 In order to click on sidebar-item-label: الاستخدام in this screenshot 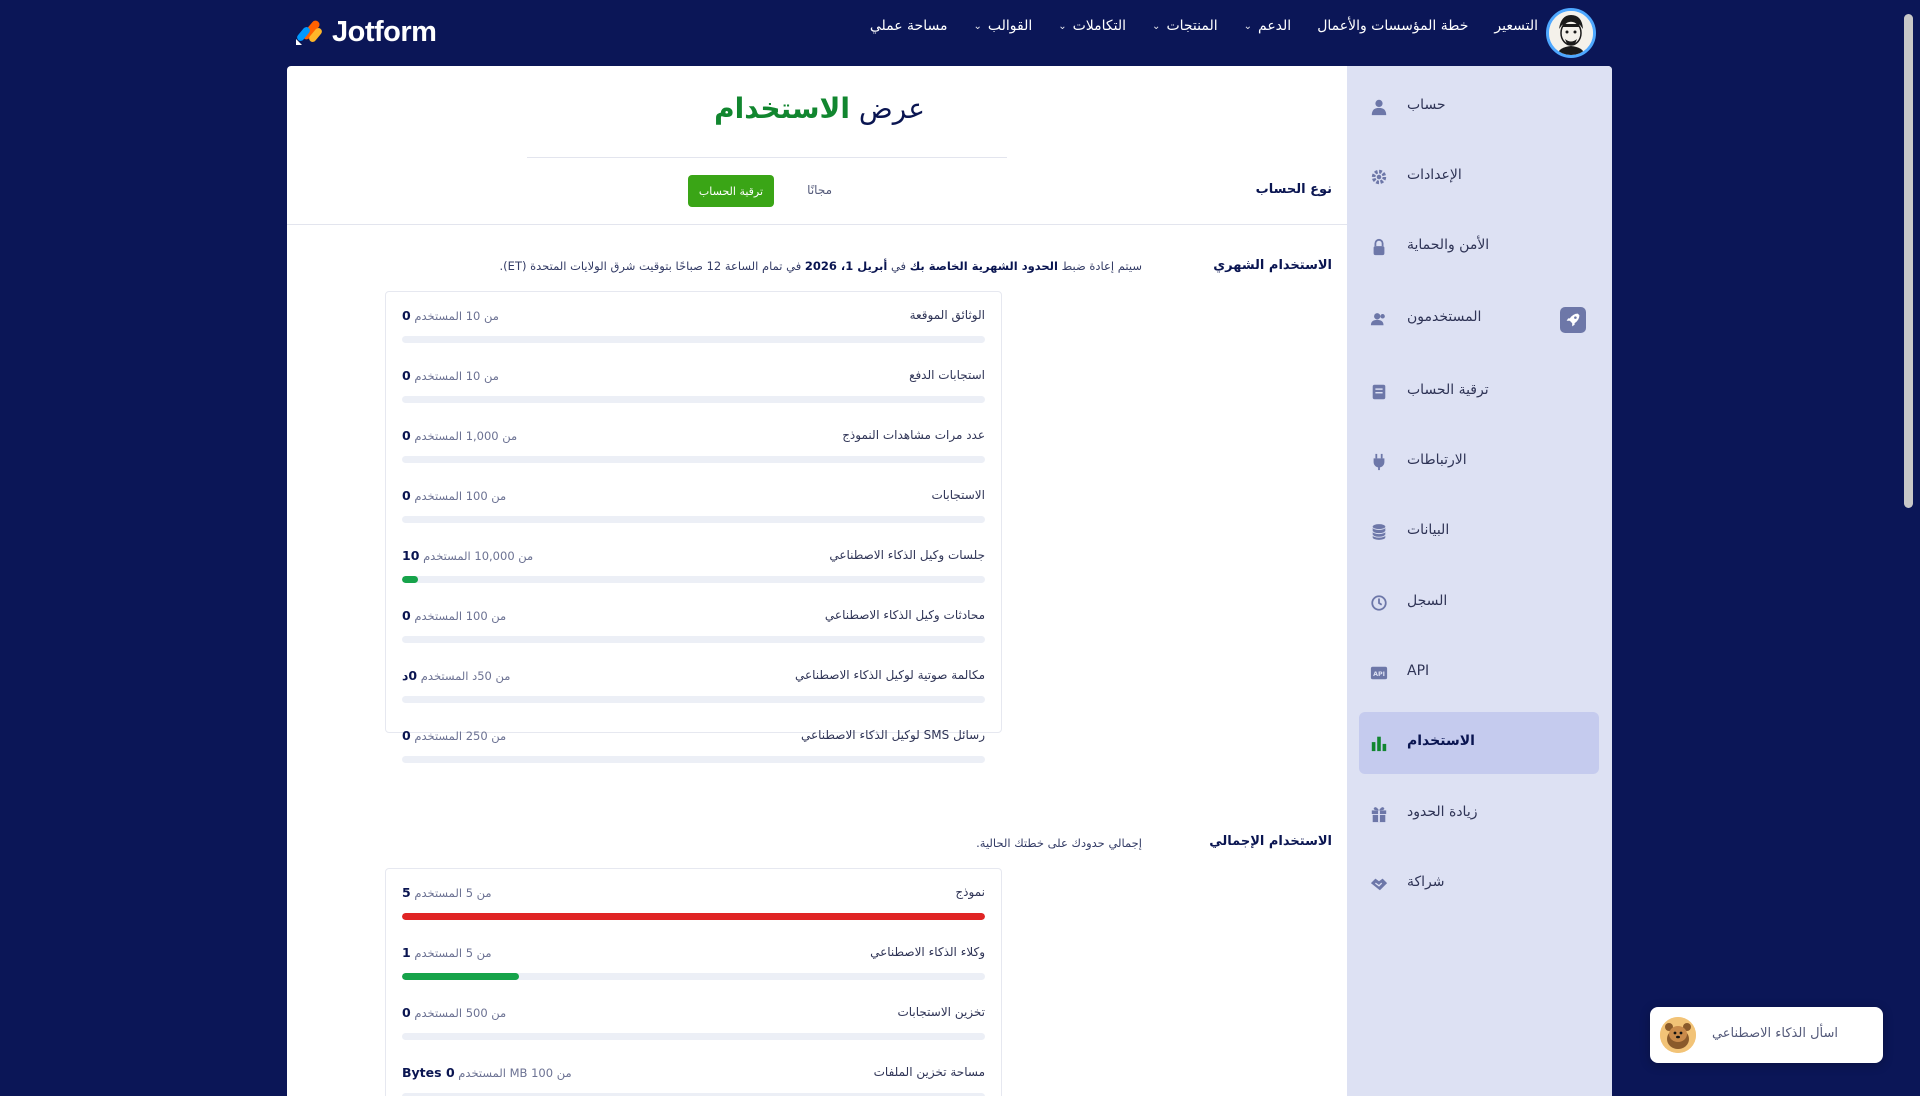, I will do `click(1441, 741)`.